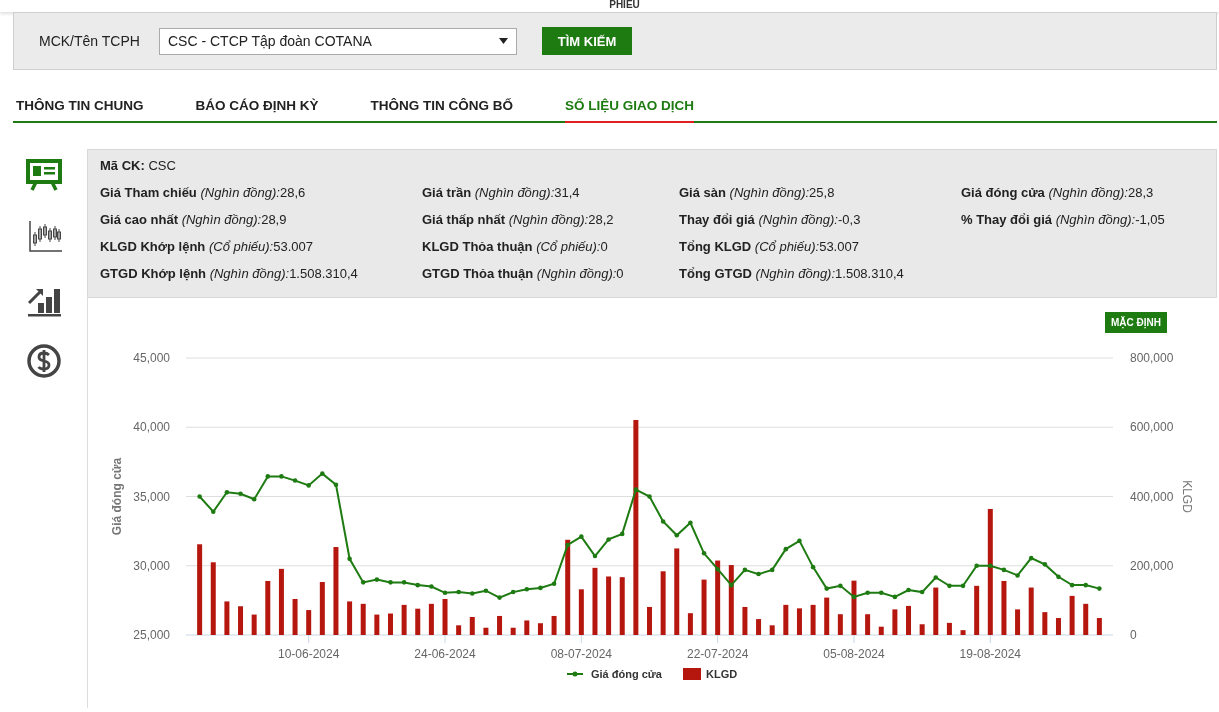 The height and width of the screenshot is (712, 1219). Describe the element at coordinates (261, 219) in the screenshot. I see `info-field: Giá cao nhất (Nghìn đồng):28,9` at that location.